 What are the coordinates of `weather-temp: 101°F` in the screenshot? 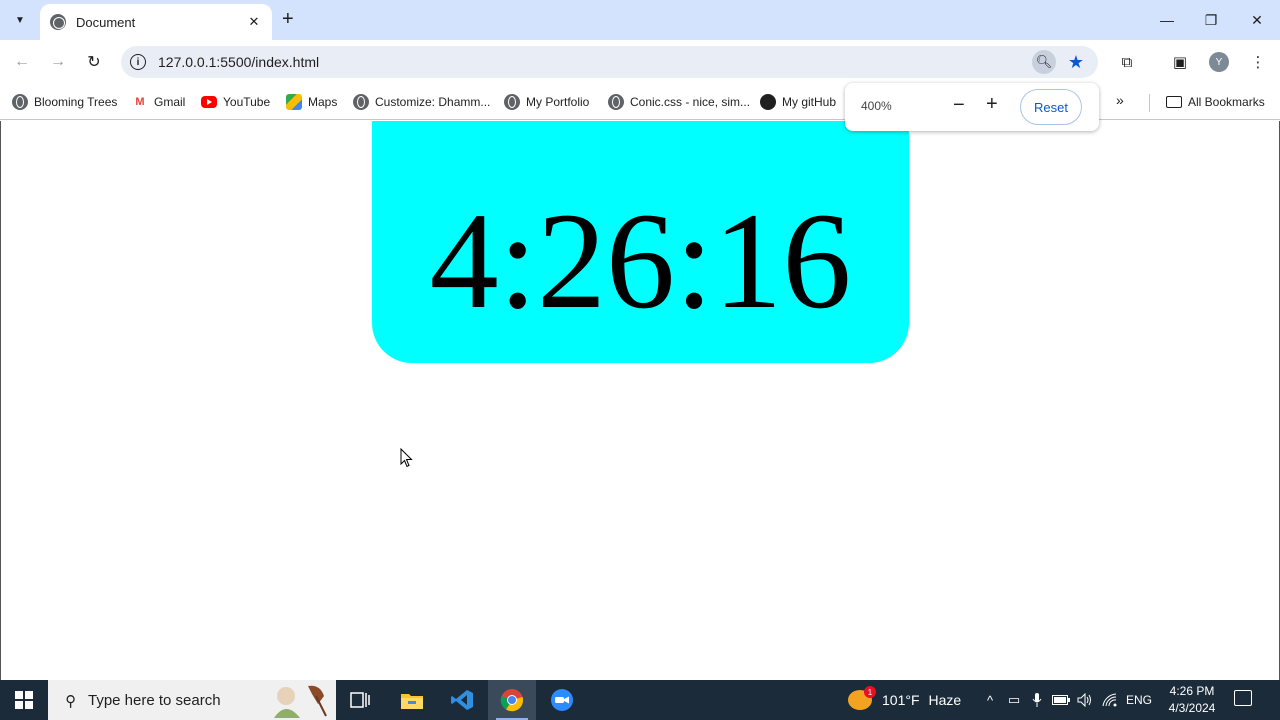 It's located at (901, 700).